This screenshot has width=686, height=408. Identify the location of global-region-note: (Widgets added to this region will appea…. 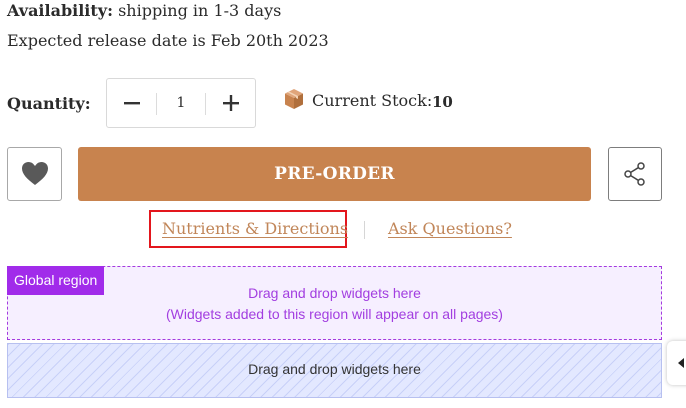
(334, 314).